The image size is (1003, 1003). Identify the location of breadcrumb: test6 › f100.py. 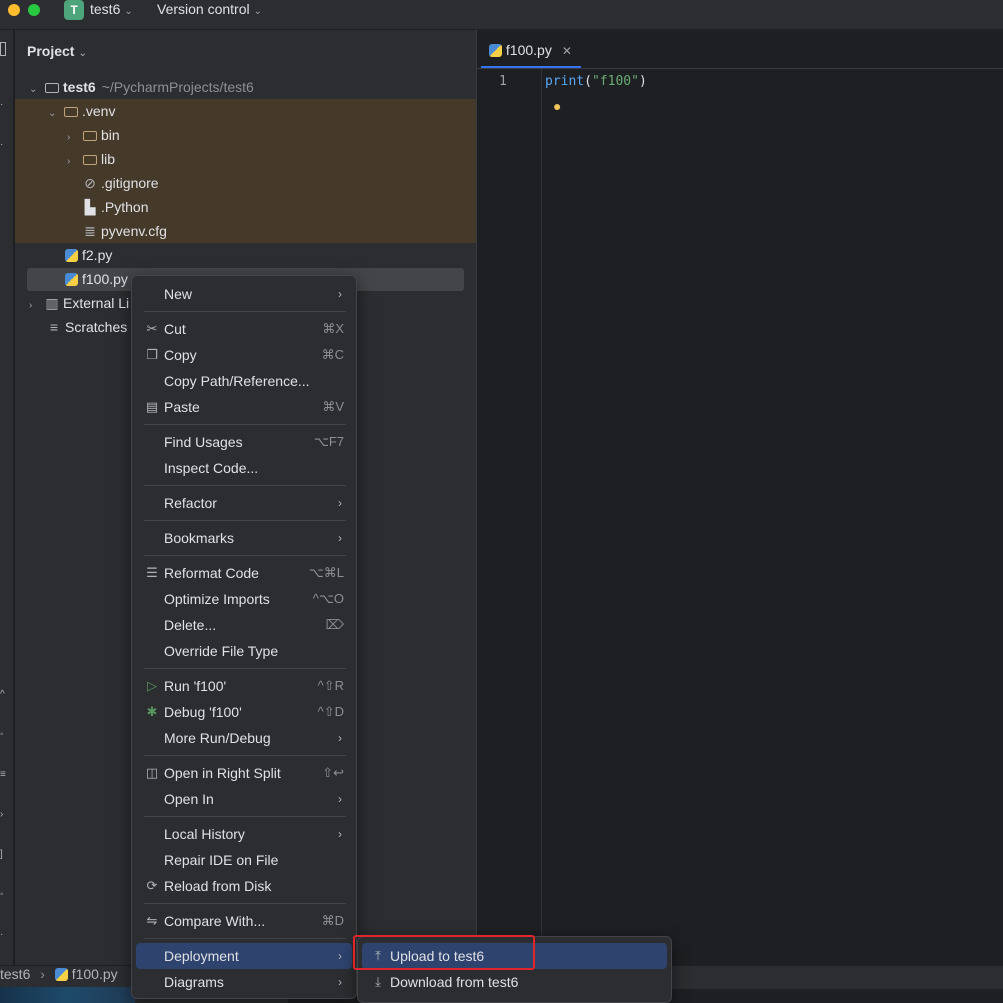
(59, 974).